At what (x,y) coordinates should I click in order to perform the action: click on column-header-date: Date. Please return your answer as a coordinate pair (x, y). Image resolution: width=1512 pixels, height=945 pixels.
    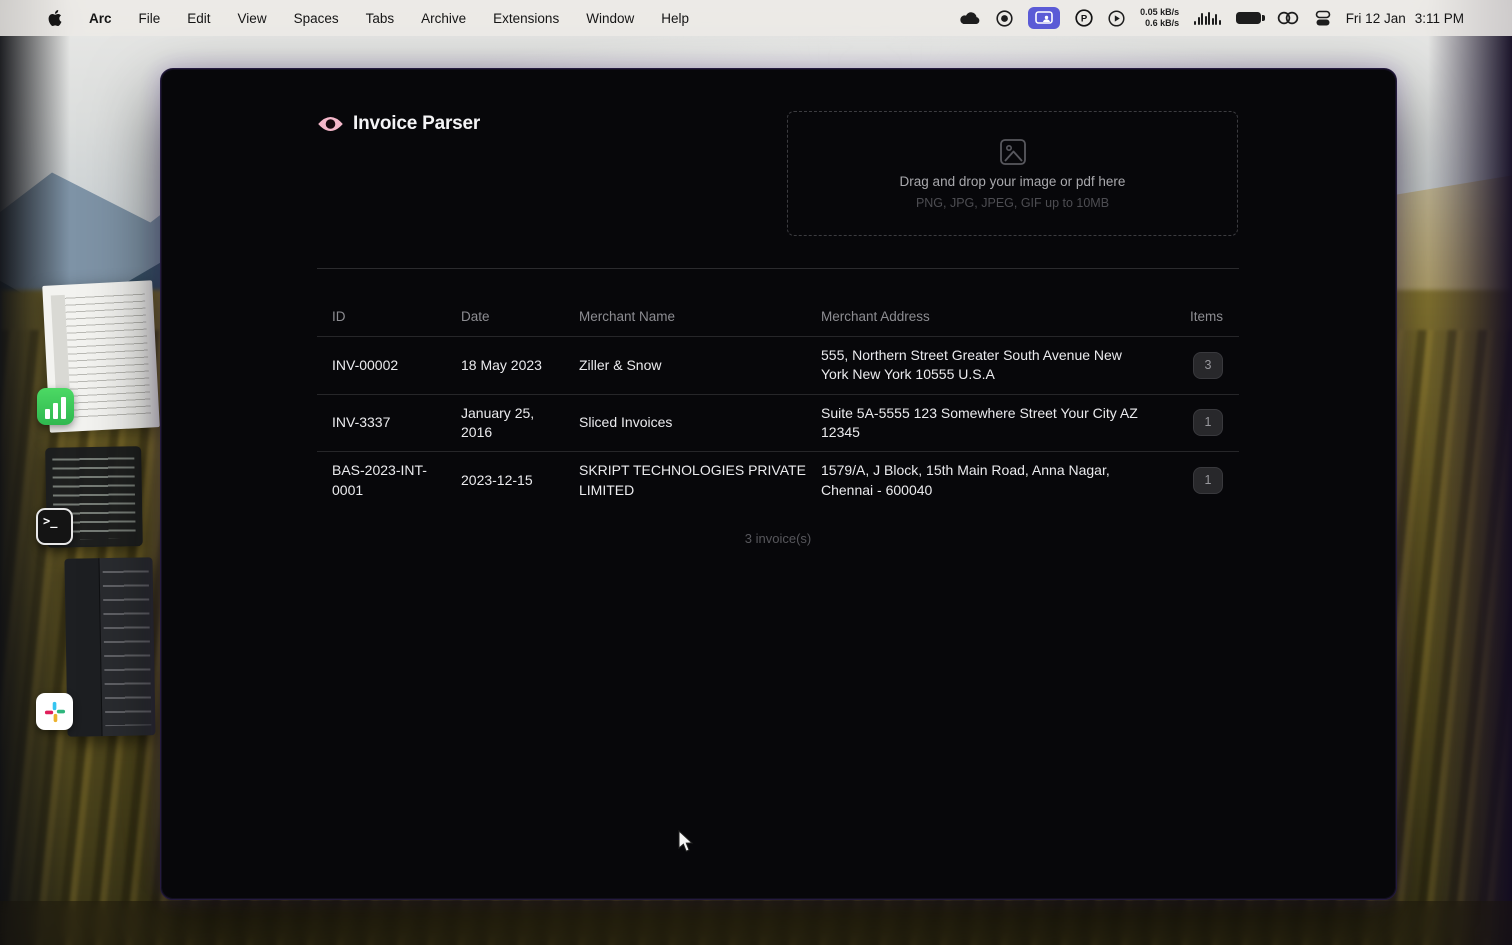
    Looking at the image, I should click on (475, 316).